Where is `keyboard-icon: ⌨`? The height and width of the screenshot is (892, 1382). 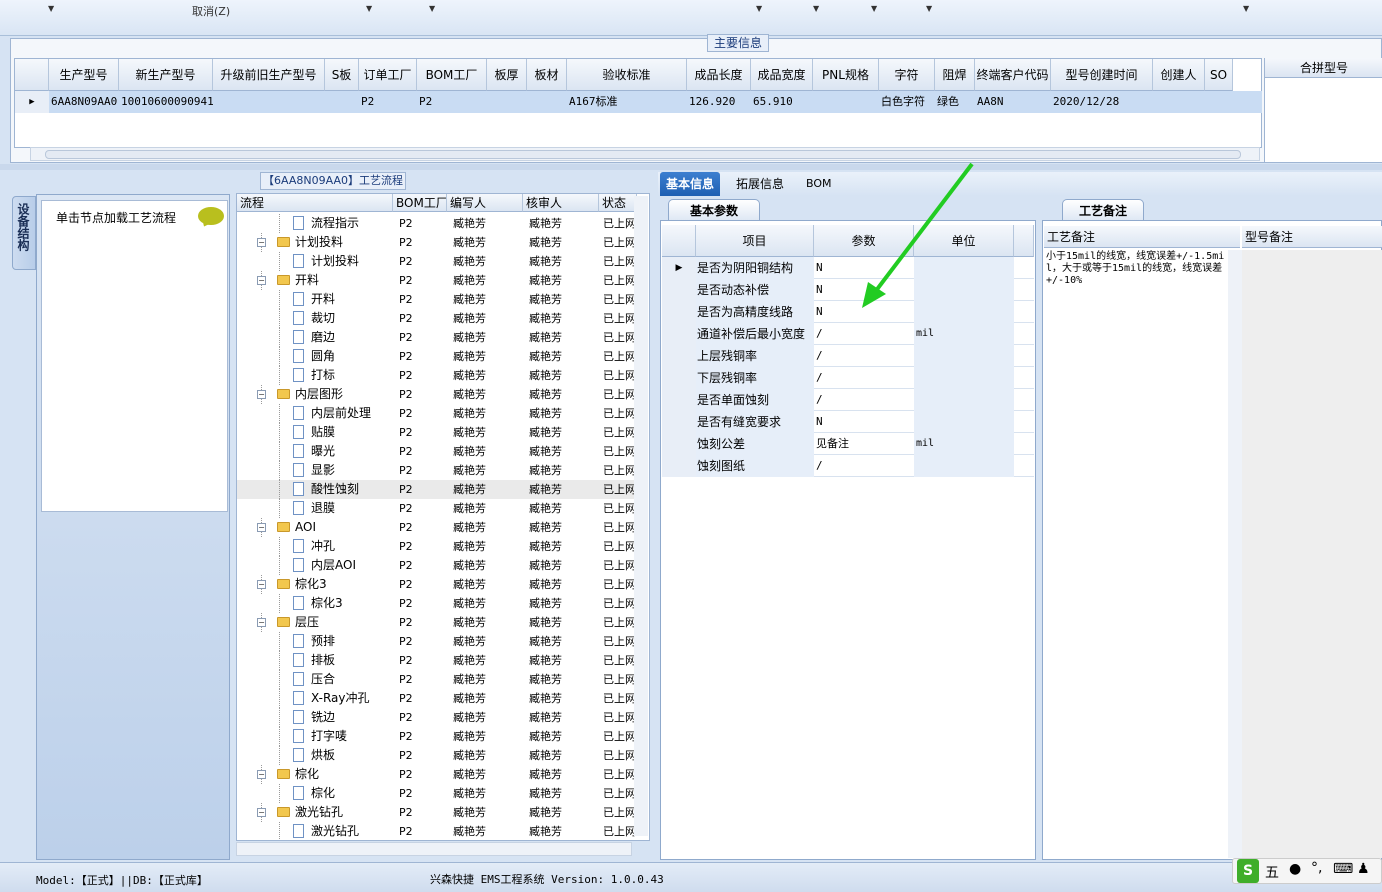 keyboard-icon: ⌨ is located at coordinates (1343, 869).